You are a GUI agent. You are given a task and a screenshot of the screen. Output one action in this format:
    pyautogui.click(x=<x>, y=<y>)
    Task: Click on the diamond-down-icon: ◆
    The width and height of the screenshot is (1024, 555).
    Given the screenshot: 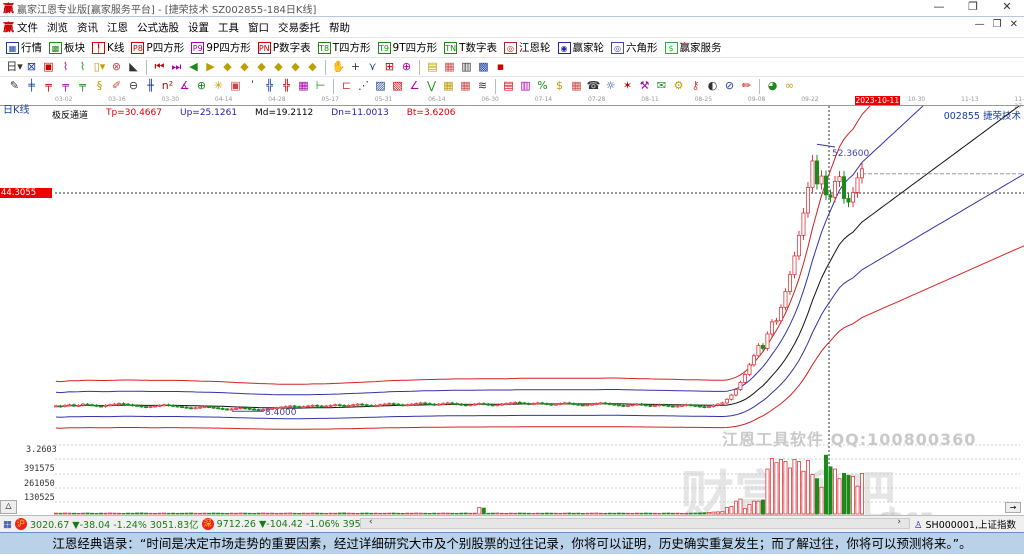 What is the action you would take?
    pyautogui.click(x=244, y=67)
    